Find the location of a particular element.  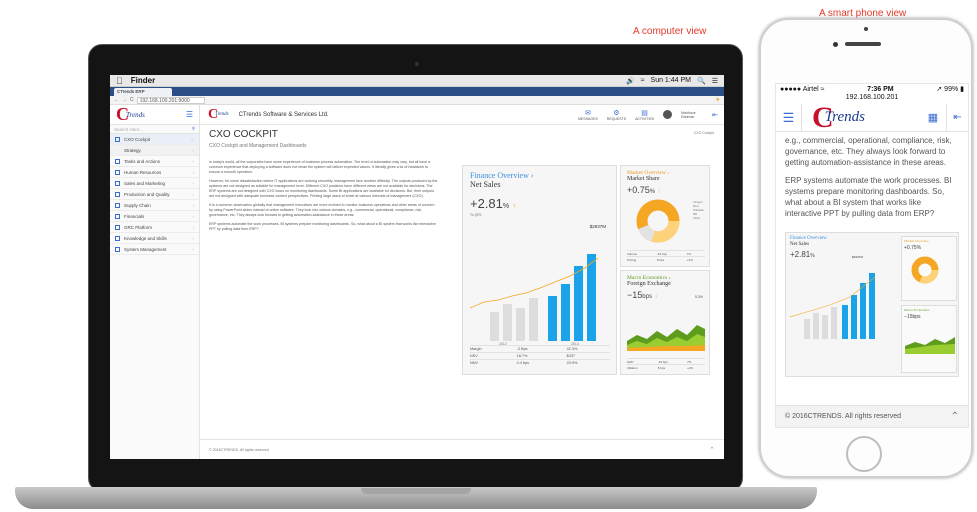

phone-market-card: Market Overview +0.75% is located at coordinates (929, 268).